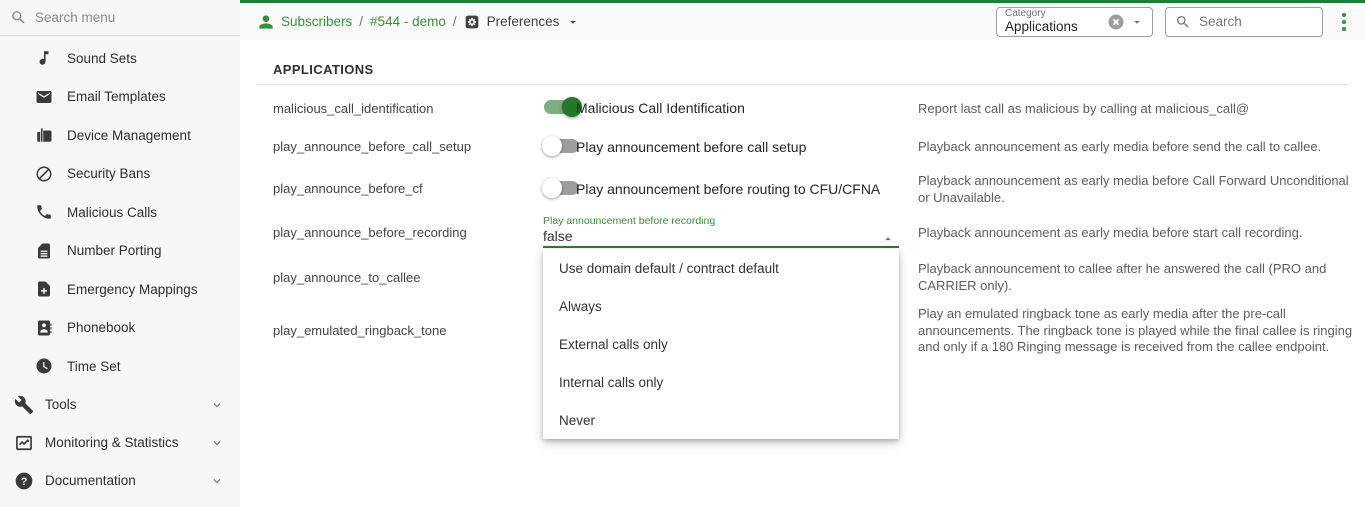 Image resolution: width=1365 pixels, height=507 pixels. I want to click on clock-icon, so click(44, 366).